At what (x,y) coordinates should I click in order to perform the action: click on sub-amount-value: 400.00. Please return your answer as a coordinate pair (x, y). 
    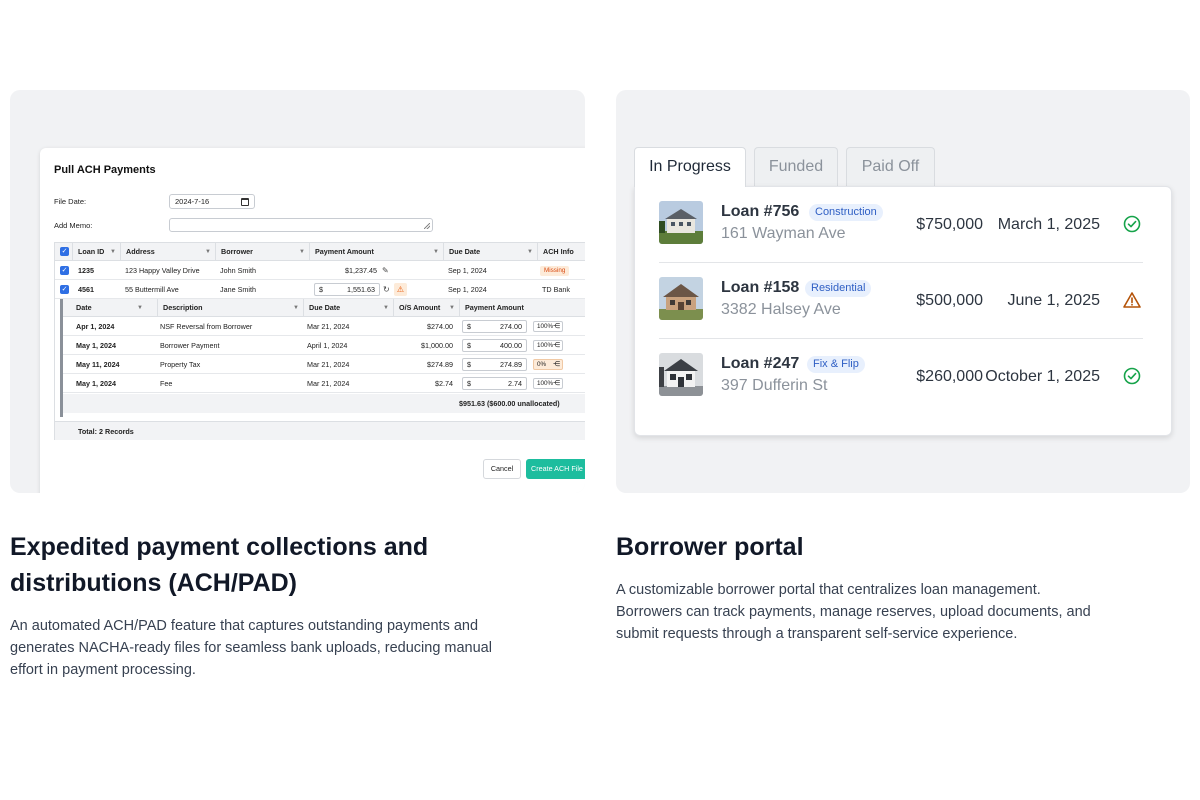
    Looking at the image, I should click on (511, 345).